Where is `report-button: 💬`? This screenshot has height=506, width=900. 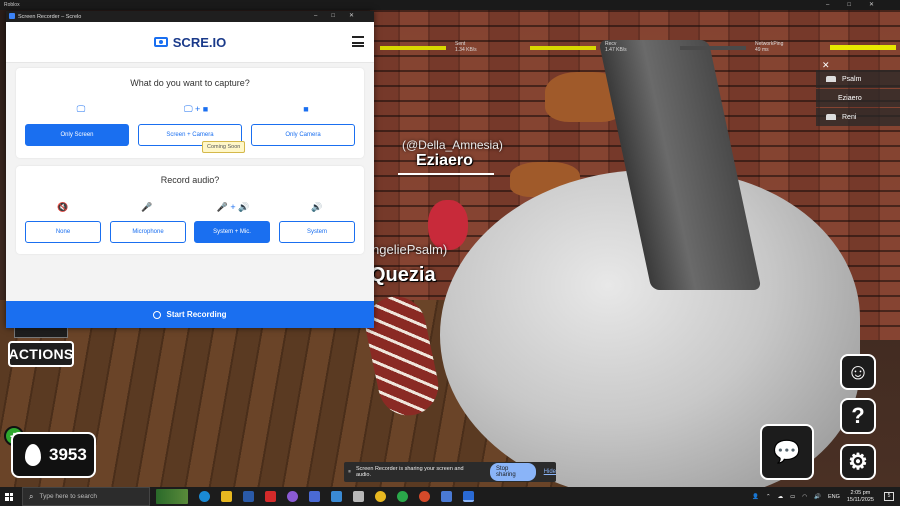
report-button: 💬 is located at coordinates (787, 452).